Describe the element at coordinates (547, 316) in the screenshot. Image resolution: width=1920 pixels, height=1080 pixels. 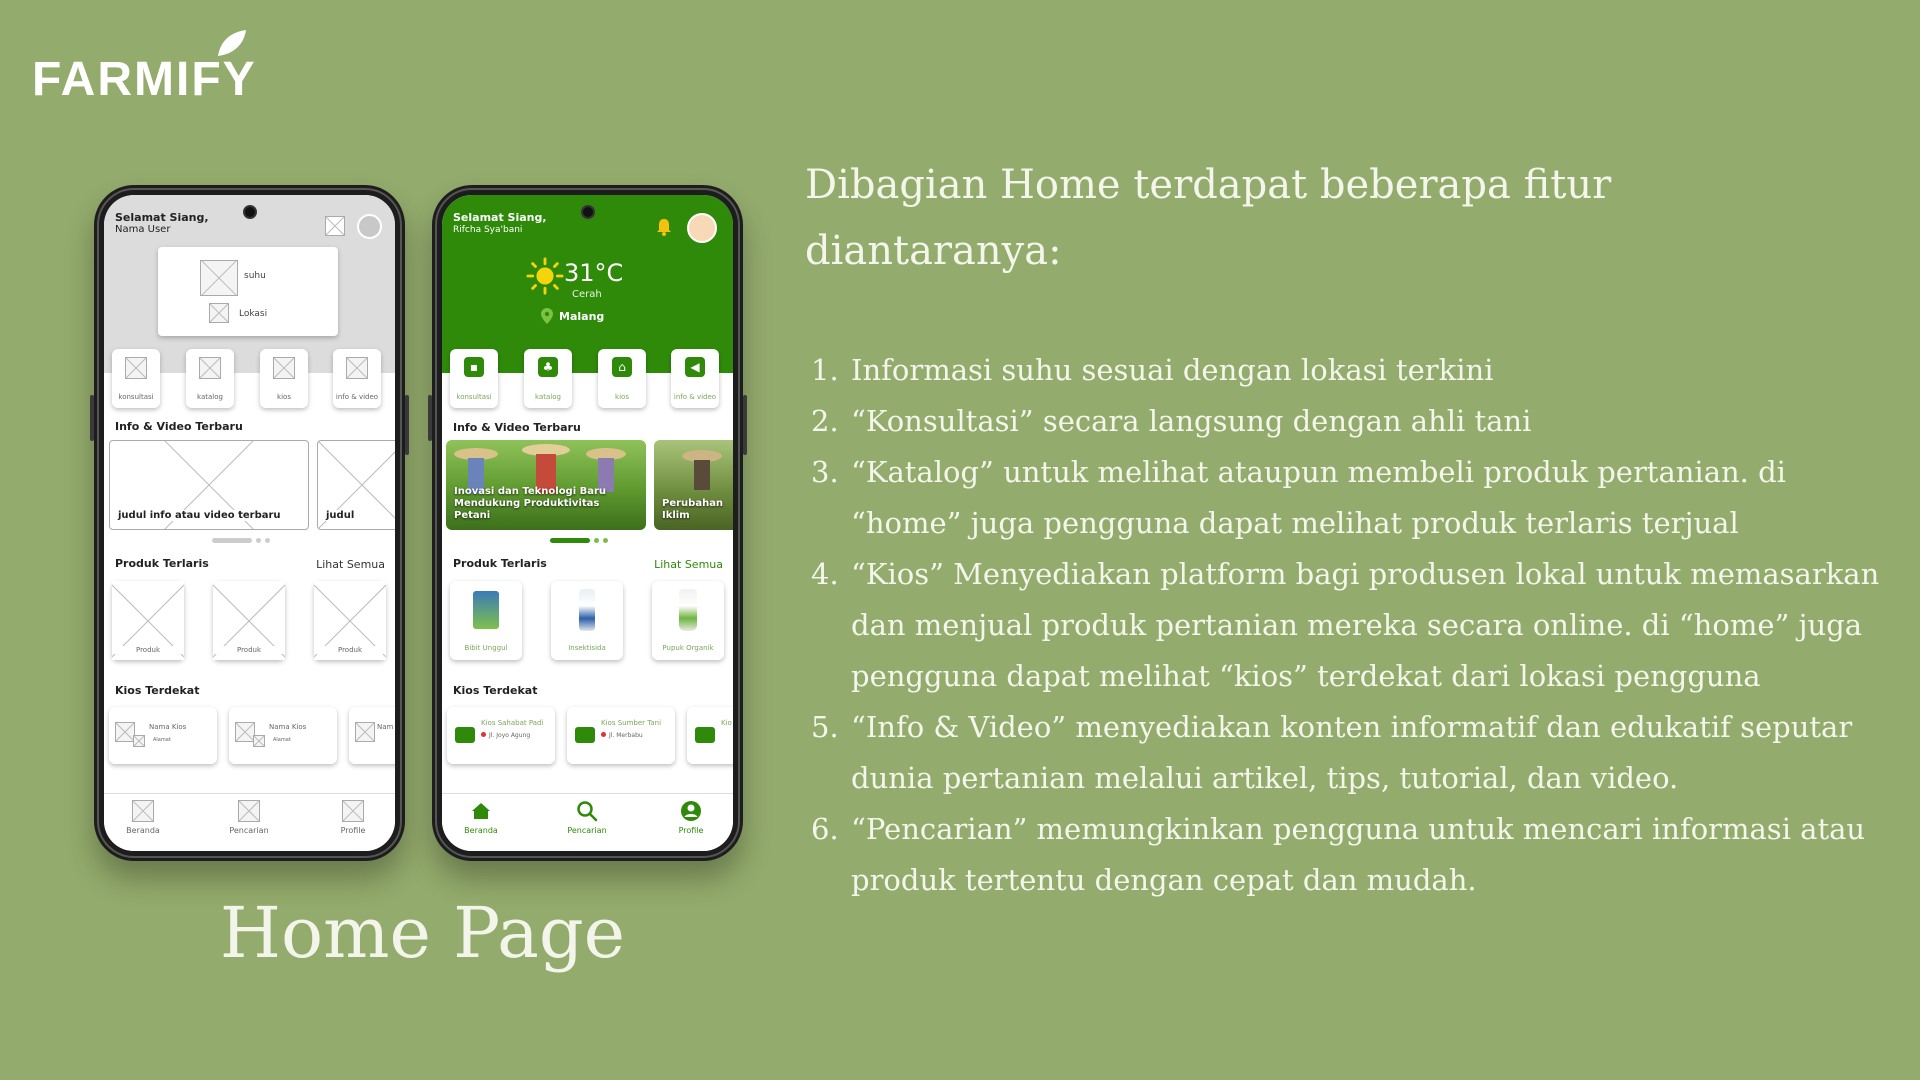
I see `location-pin-icon` at that location.